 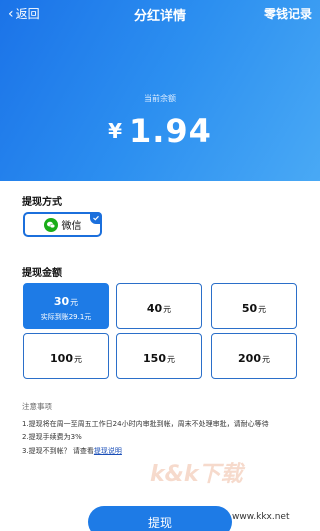 I want to click on actual-received-note: 实际到账29.1元, so click(x=66, y=317).